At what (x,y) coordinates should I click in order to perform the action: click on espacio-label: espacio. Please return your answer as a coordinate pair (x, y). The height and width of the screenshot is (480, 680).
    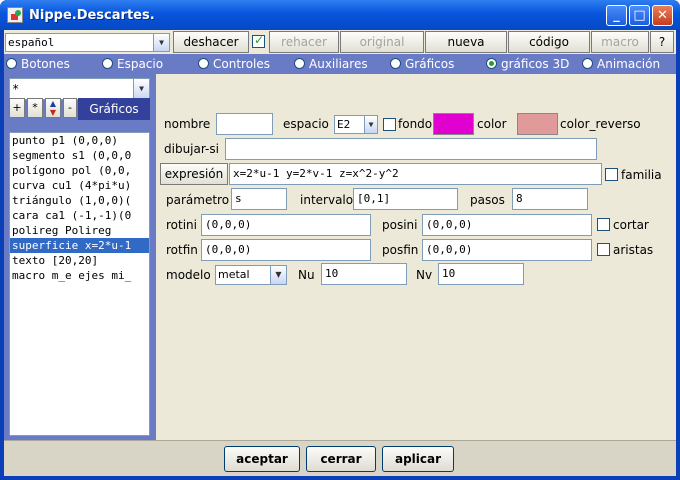
    Looking at the image, I should click on (306, 124).